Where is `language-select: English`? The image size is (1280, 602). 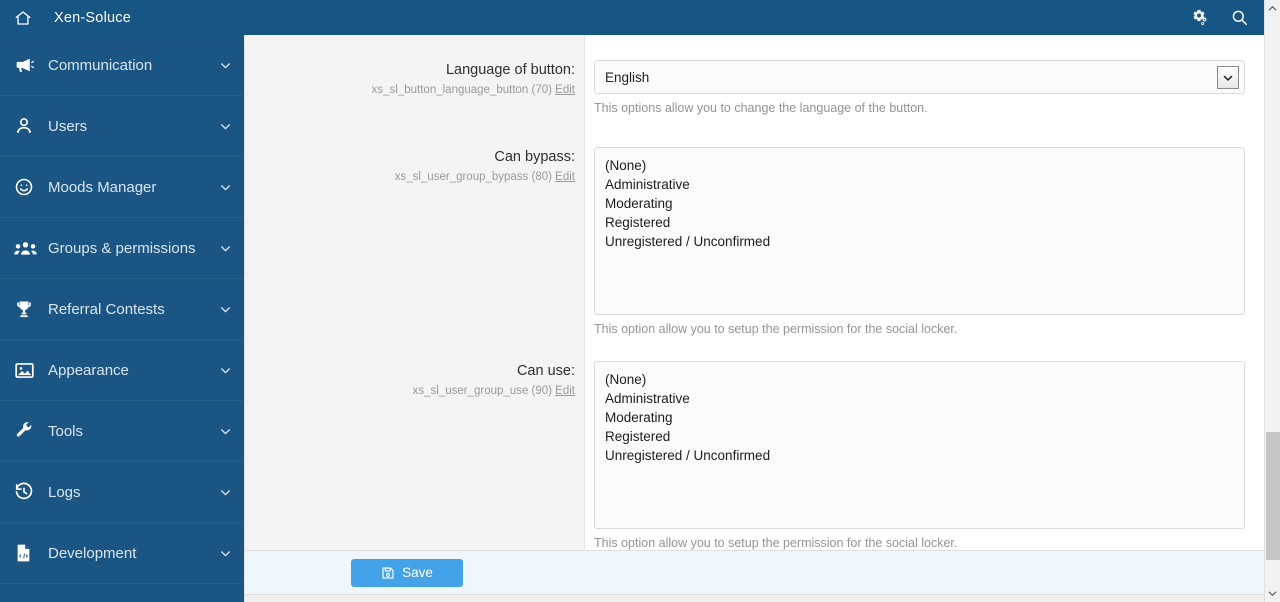 language-select: English is located at coordinates (919, 77).